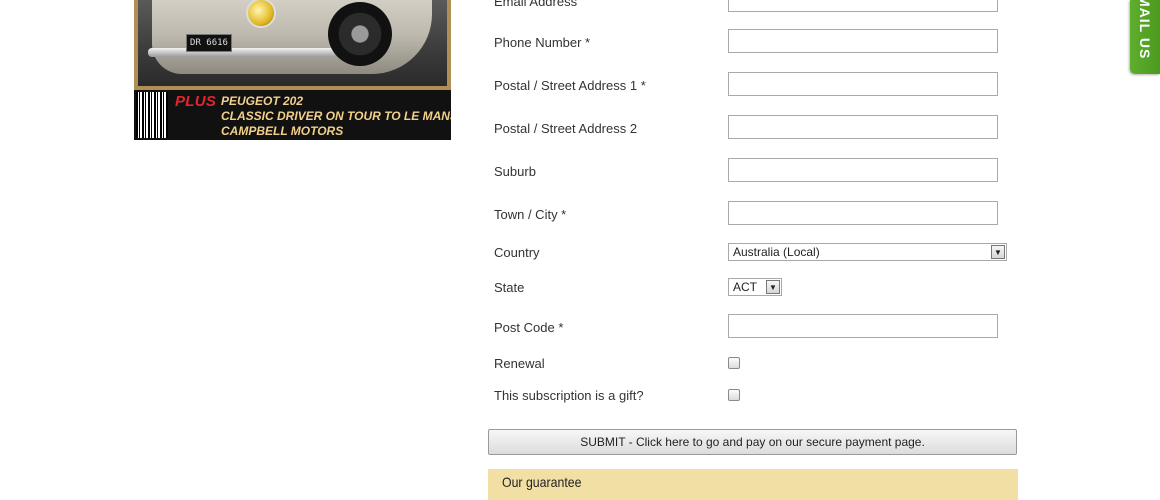 This screenshot has height=500, width=1160. What do you see at coordinates (566, 128) in the screenshot?
I see `address2-label: Postal / Street Address 2` at bounding box center [566, 128].